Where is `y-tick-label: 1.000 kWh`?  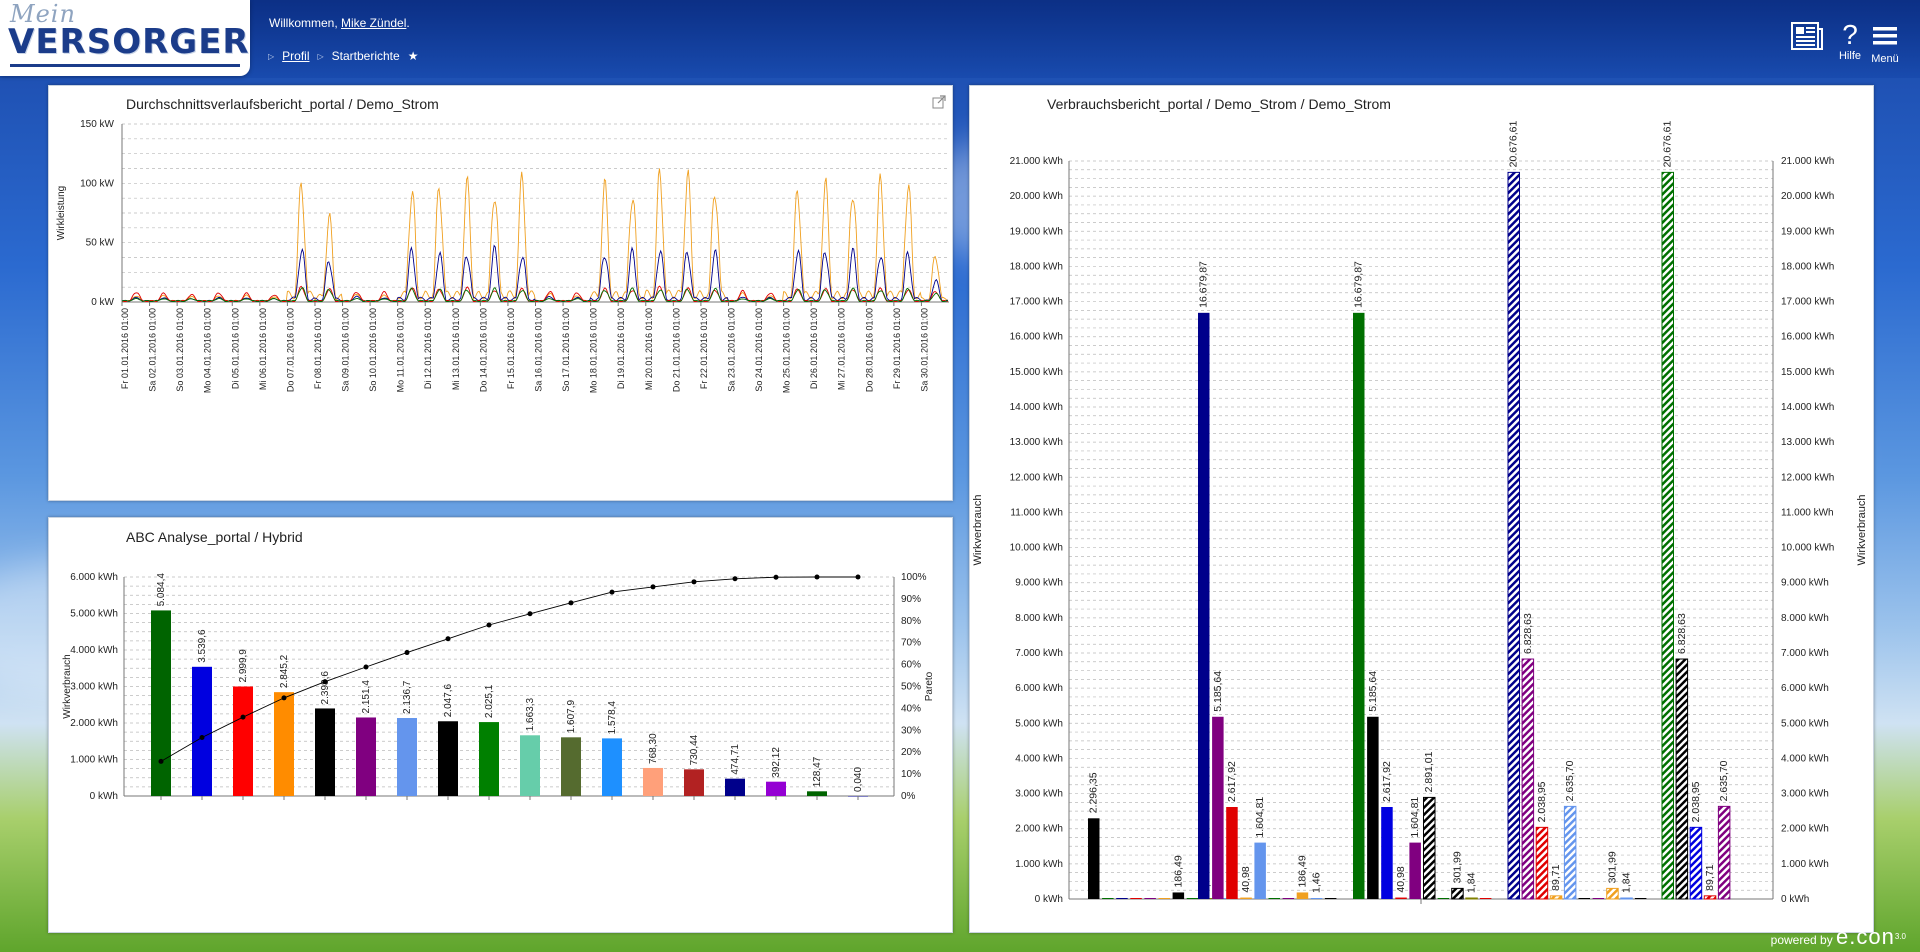
y-tick-label: 1.000 kWh is located at coordinates (94, 760).